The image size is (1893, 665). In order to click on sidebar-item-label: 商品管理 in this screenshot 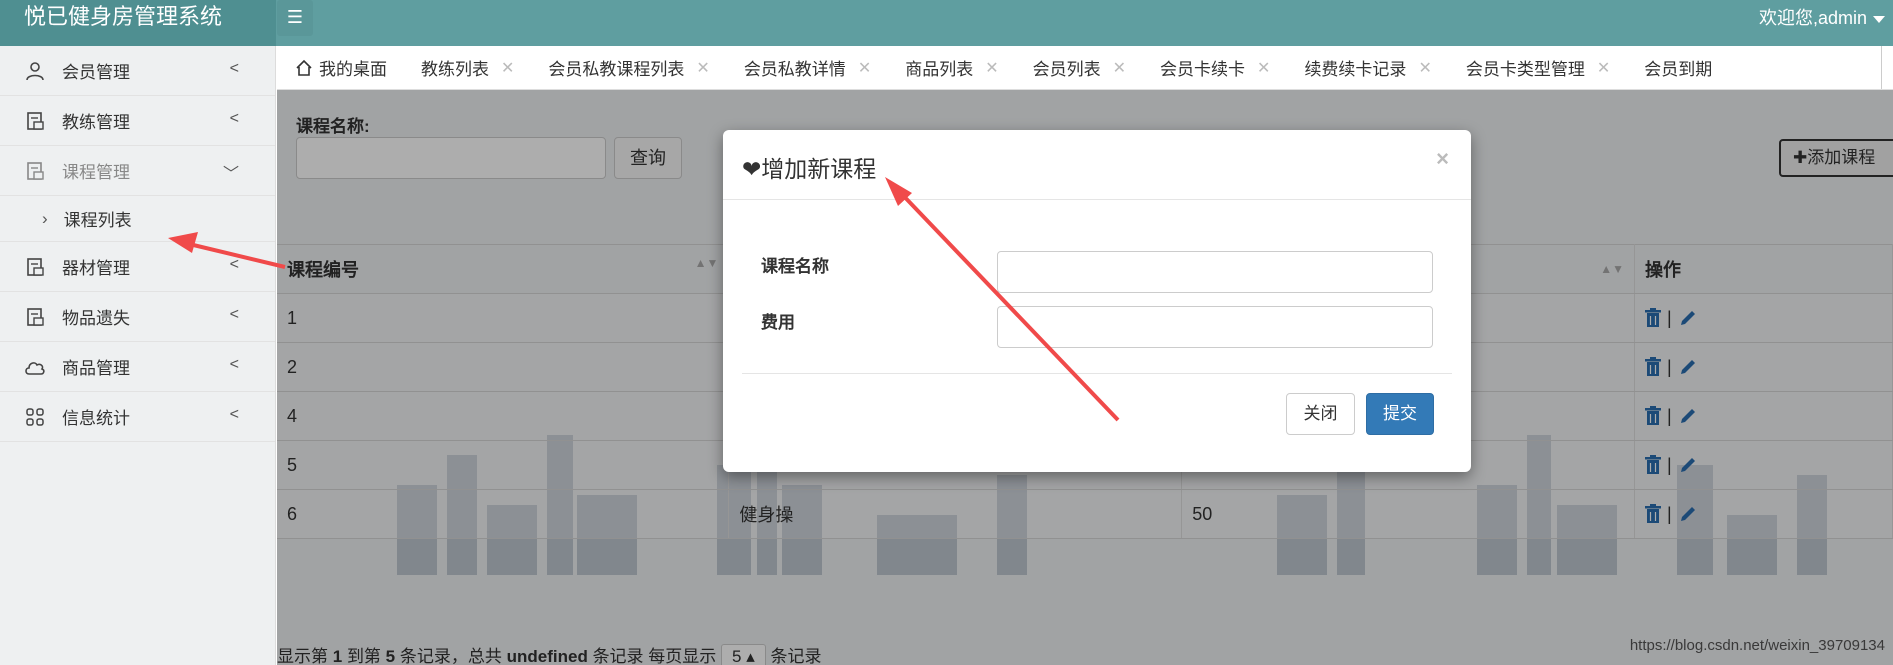, I will do `click(96, 368)`.